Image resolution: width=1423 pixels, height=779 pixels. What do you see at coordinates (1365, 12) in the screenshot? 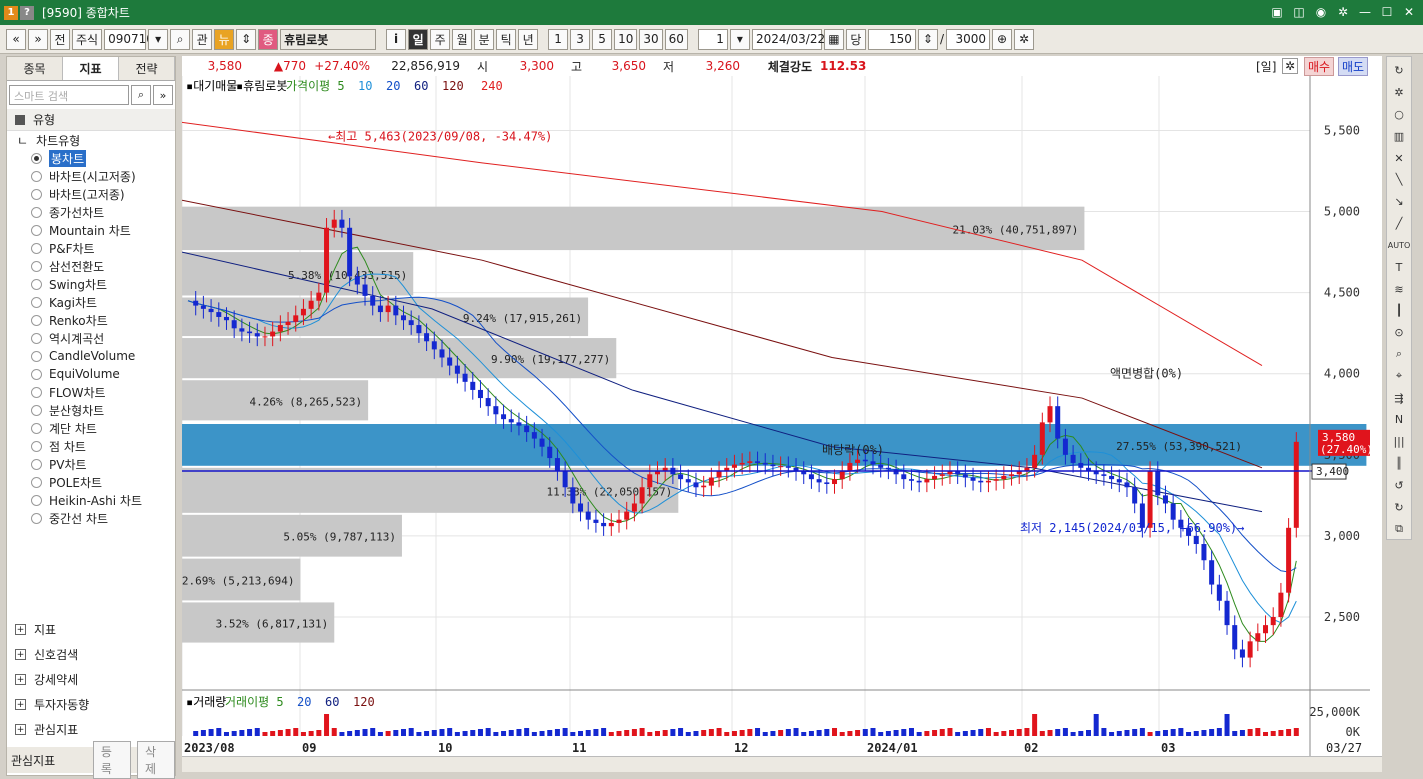
I see `minimize-icon: —` at bounding box center [1365, 12].